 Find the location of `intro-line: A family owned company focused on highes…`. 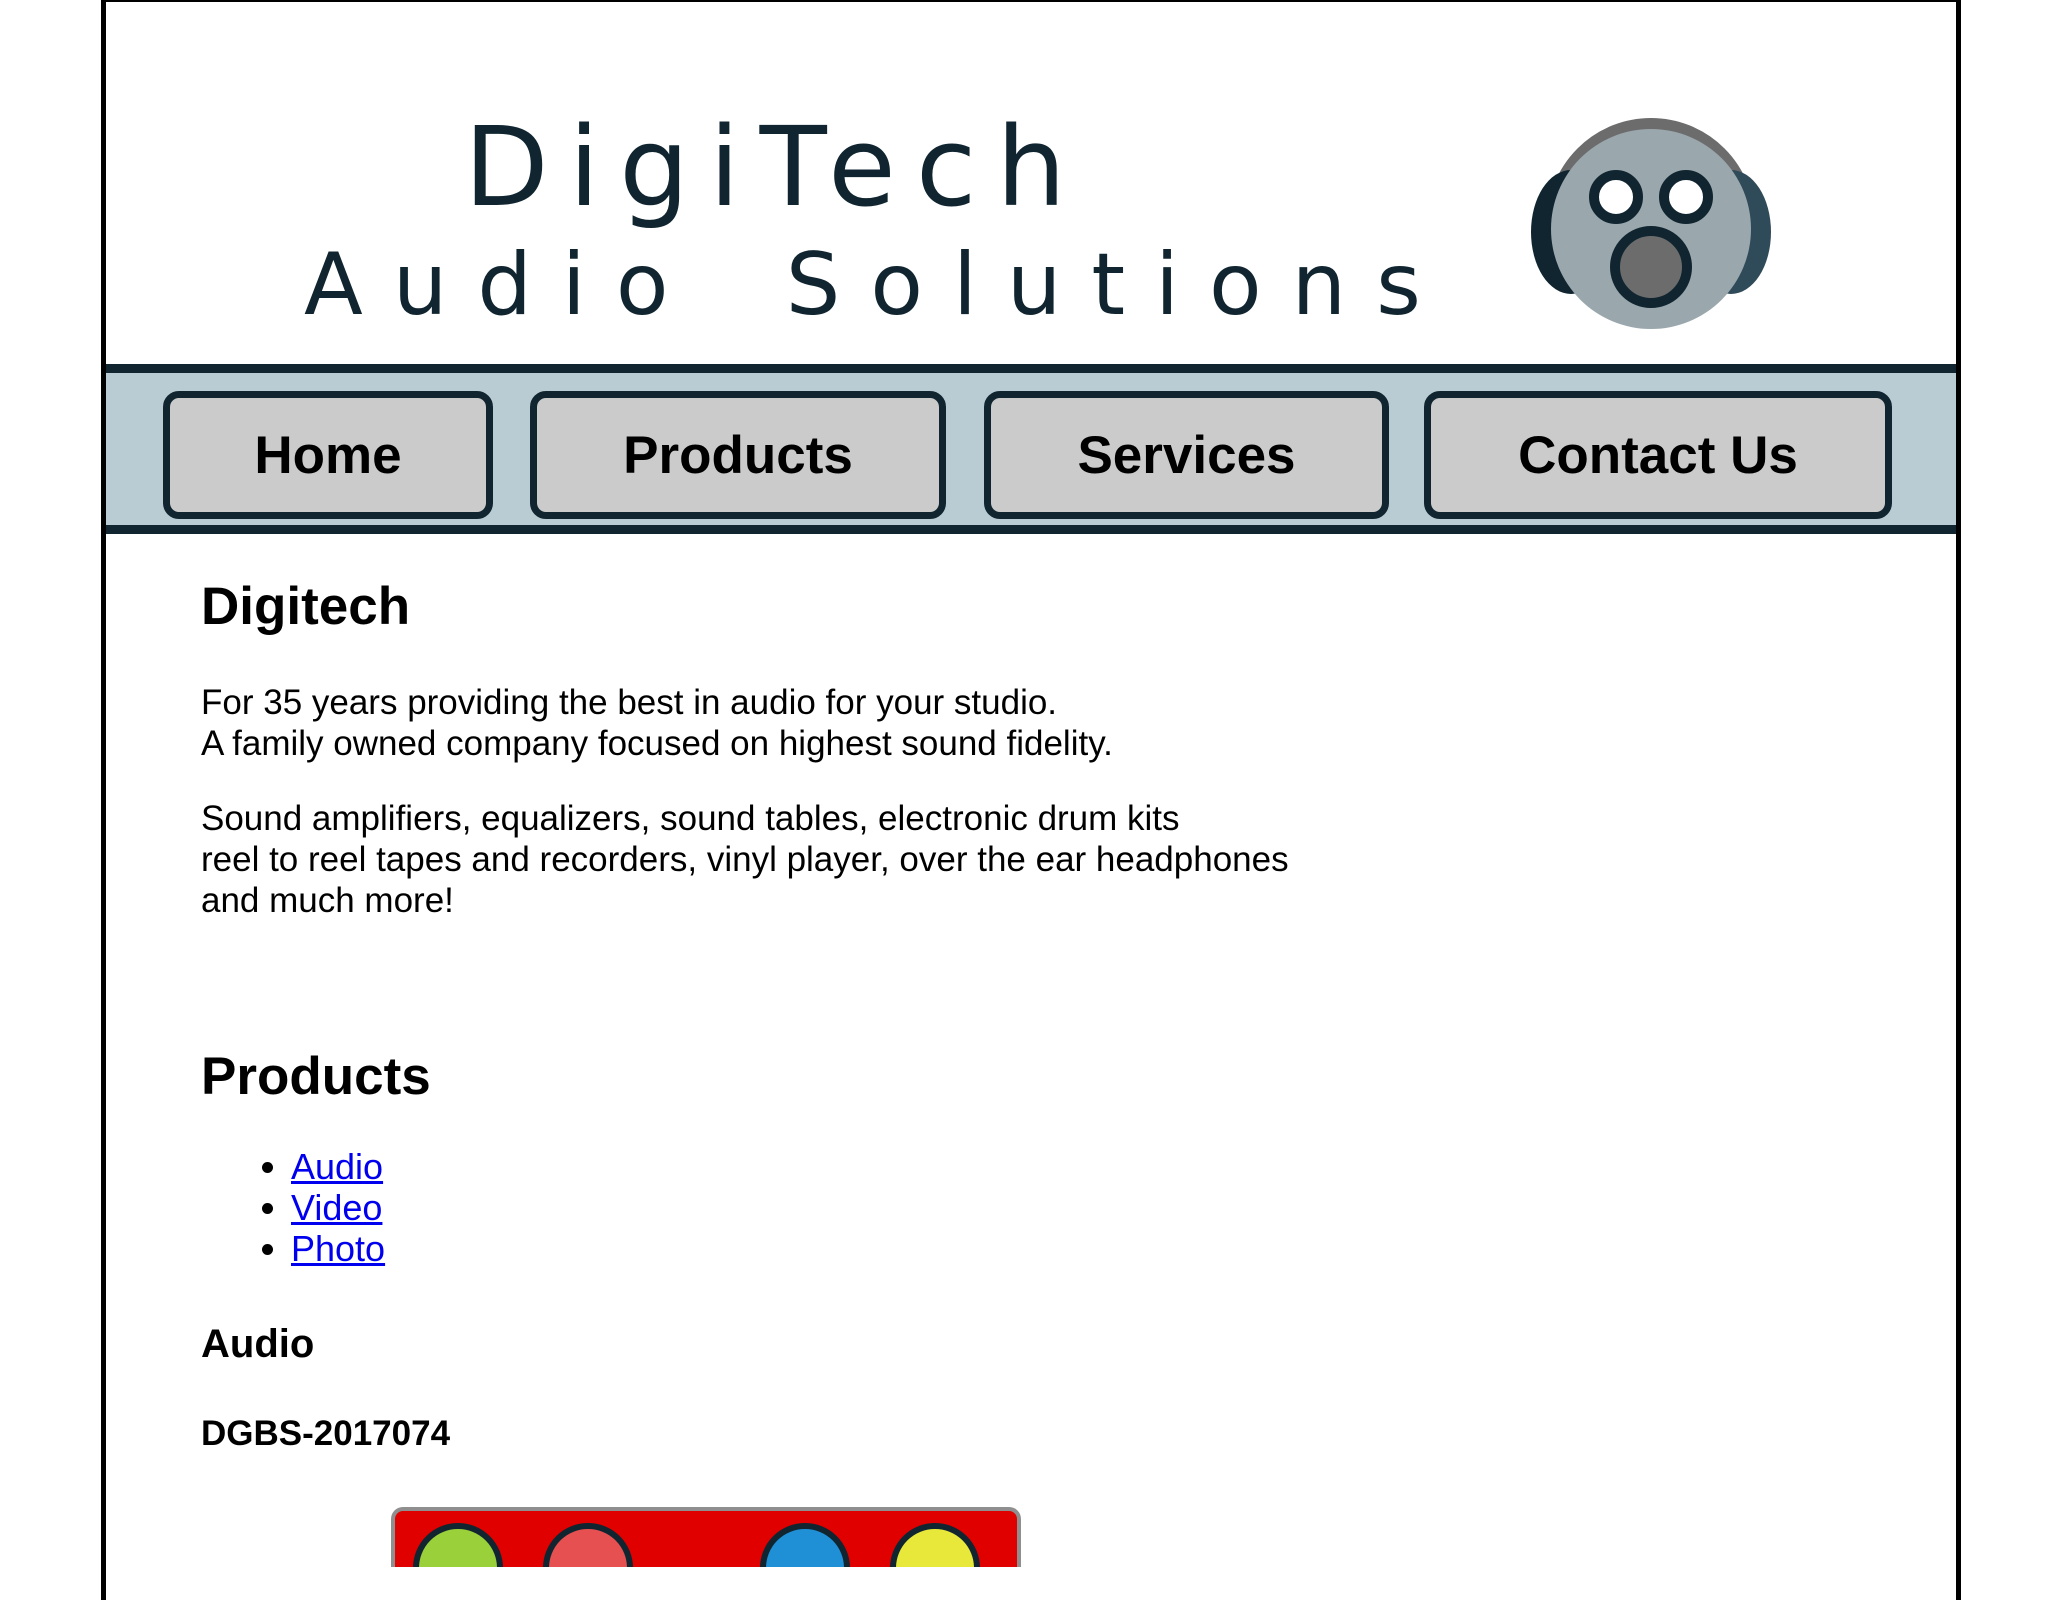

intro-line: A family owned company focused on highes… is located at coordinates (657, 743).